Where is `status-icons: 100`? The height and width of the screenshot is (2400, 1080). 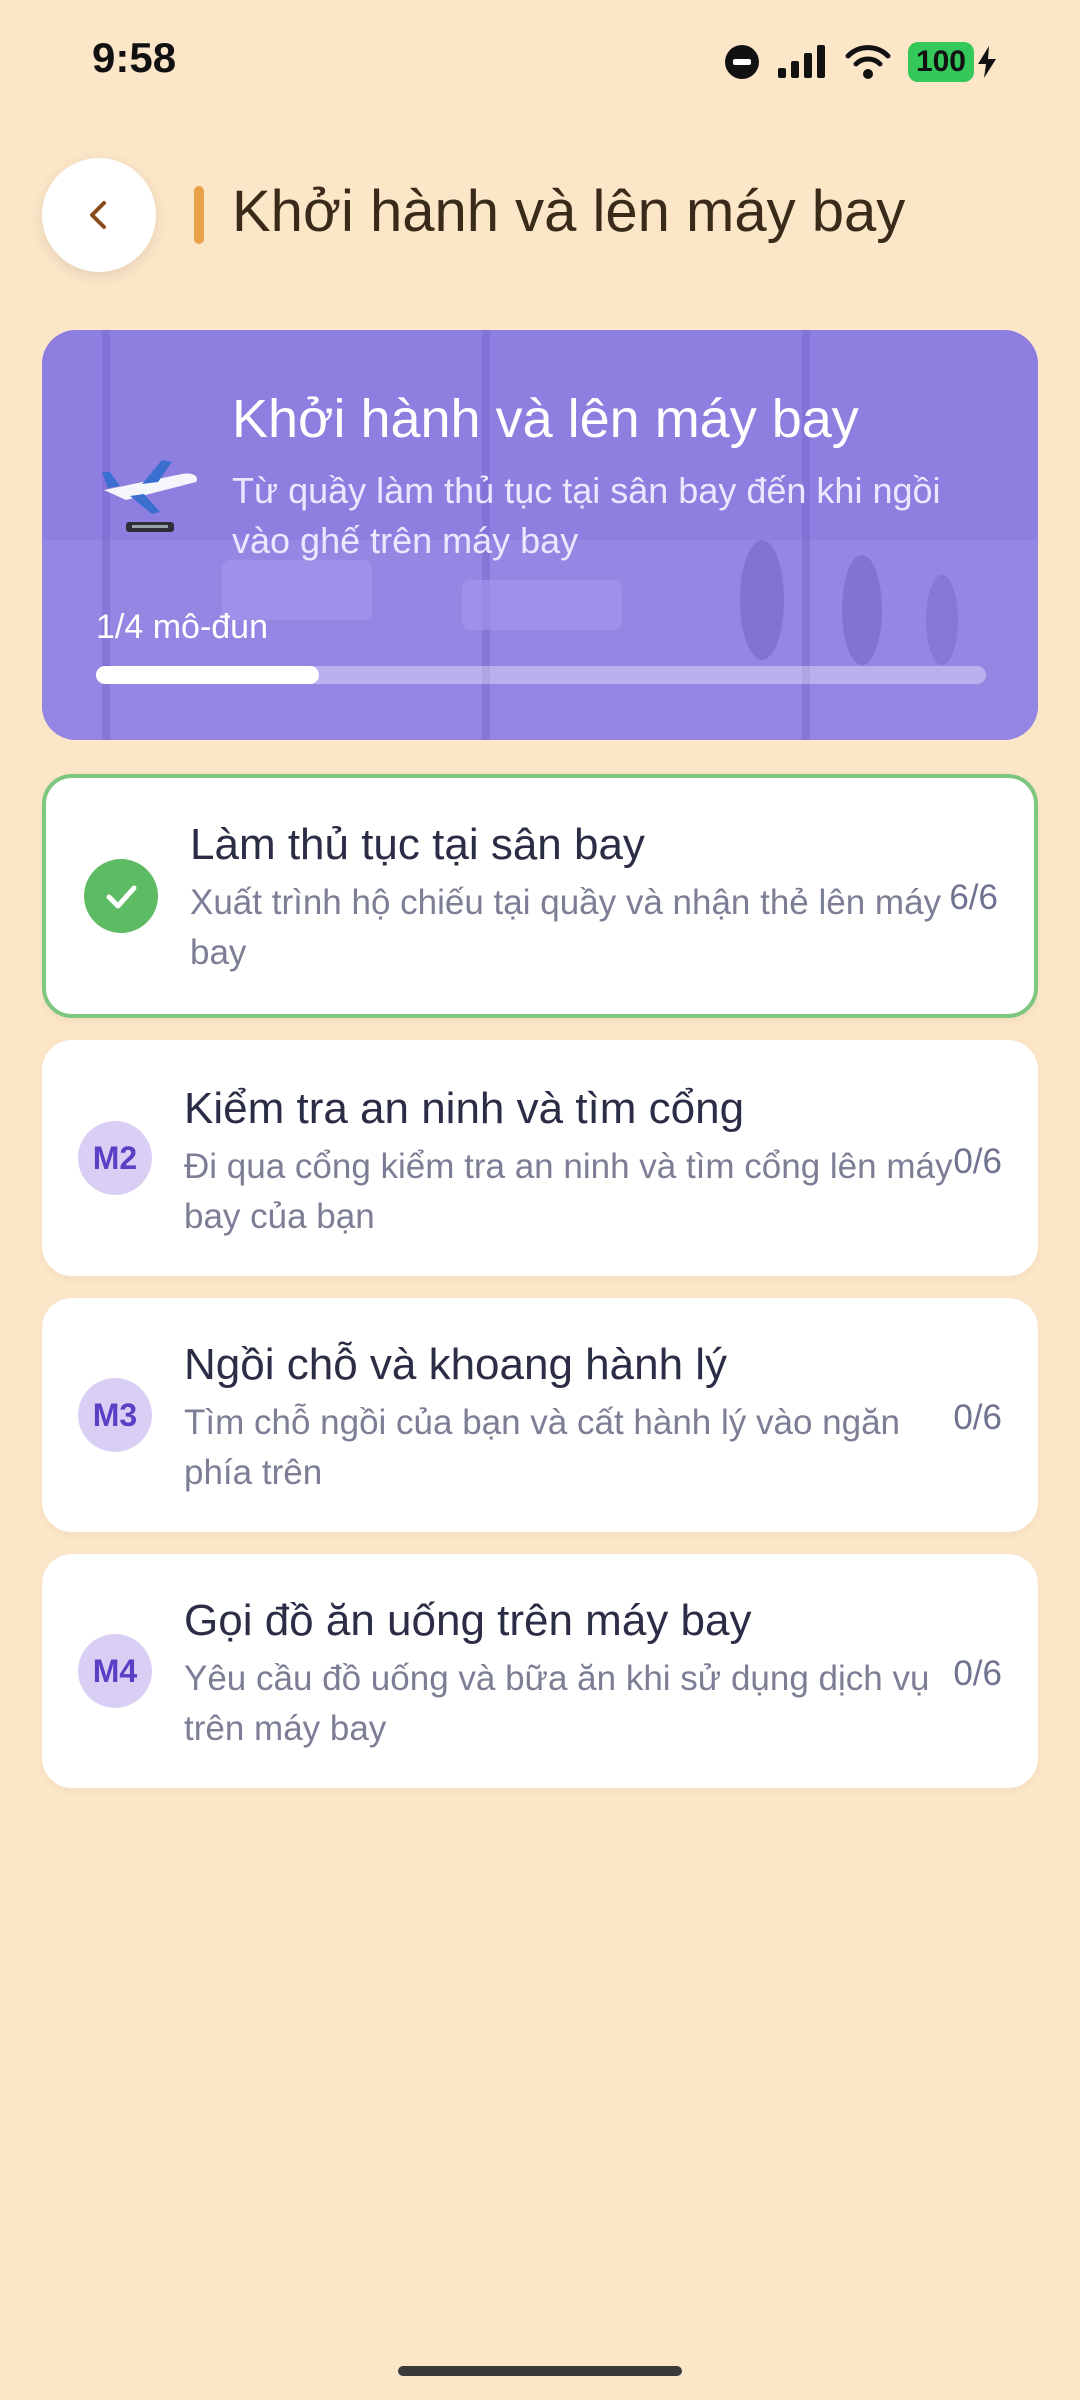 status-icons: 100 is located at coordinates (861, 62).